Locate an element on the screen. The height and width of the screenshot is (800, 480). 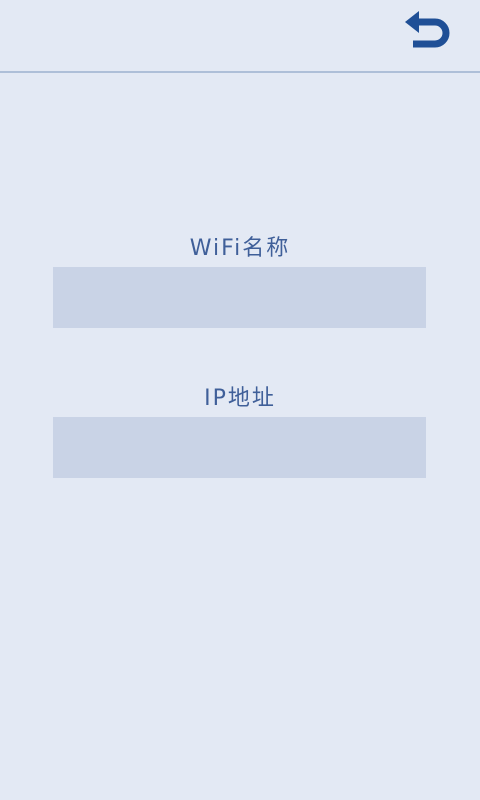
header-divider is located at coordinates (240, 72).